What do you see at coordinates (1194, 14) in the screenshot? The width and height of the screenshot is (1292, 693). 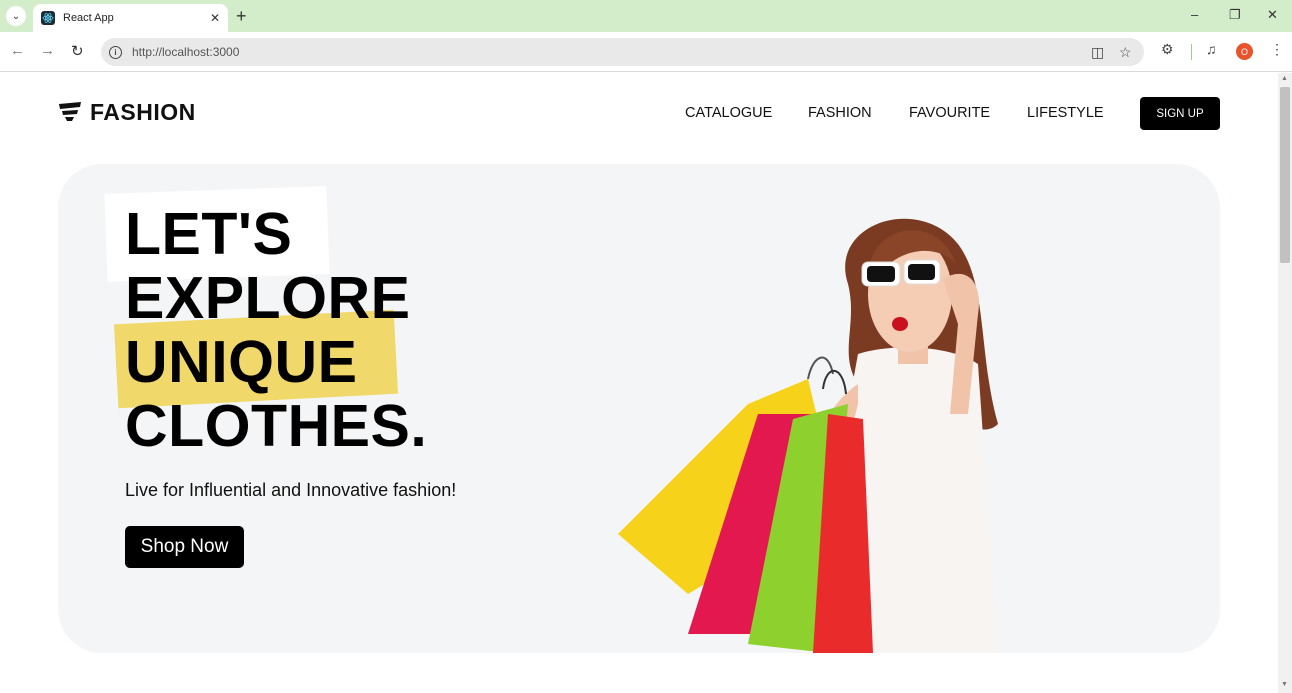 I see `minimize-icon: –` at bounding box center [1194, 14].